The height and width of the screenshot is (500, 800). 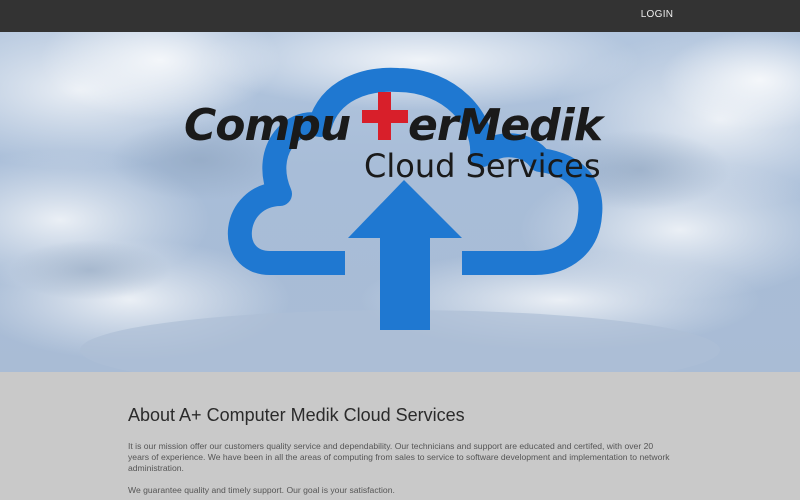 I want to click on logo-subtitle: Cloud Services, so click(x=482, y=166).